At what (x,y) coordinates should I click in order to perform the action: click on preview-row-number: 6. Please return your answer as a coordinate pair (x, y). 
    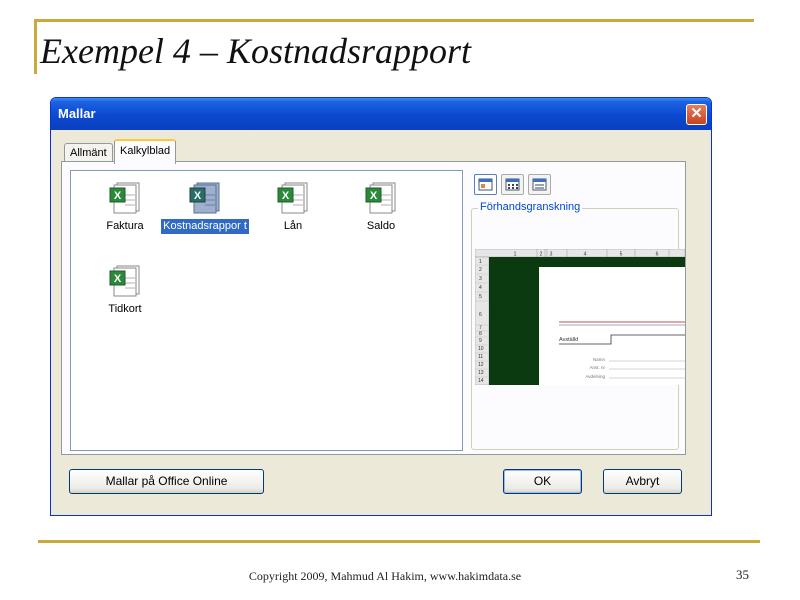
    Looking at the image, I should click on (480, 315).